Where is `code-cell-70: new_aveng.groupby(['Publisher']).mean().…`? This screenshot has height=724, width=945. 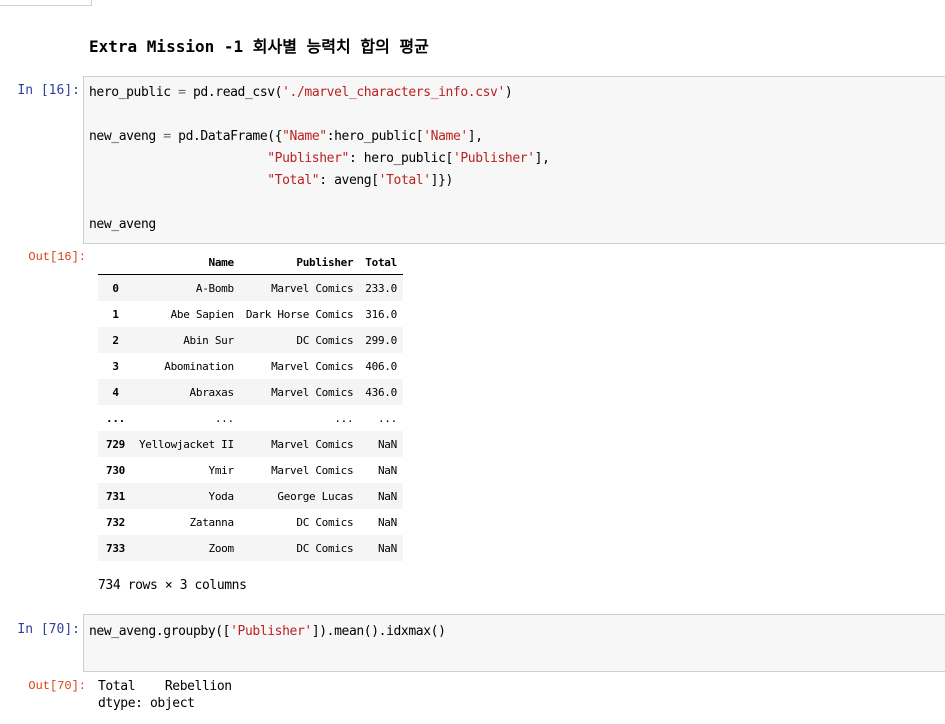
code-cell-70: new_aveng.groupby(['Publisher']).mean().… is located at coordinates (514, 643).